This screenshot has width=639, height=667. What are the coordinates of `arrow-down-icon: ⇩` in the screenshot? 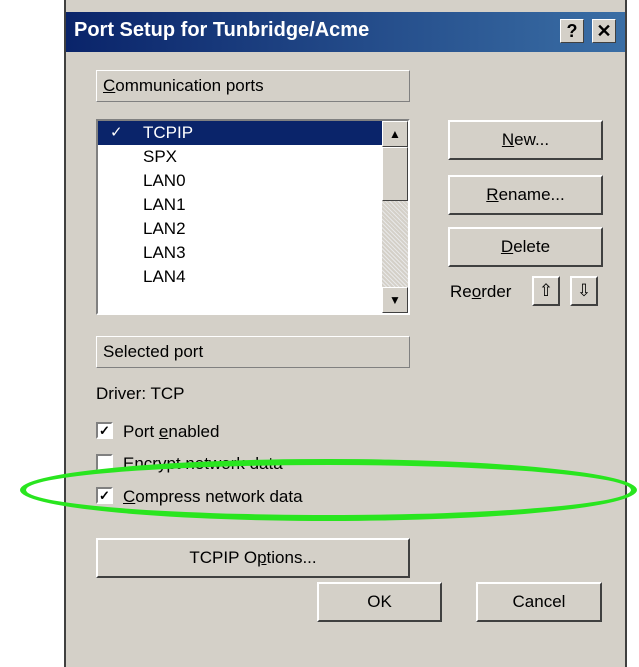 It's located at (584, 290).